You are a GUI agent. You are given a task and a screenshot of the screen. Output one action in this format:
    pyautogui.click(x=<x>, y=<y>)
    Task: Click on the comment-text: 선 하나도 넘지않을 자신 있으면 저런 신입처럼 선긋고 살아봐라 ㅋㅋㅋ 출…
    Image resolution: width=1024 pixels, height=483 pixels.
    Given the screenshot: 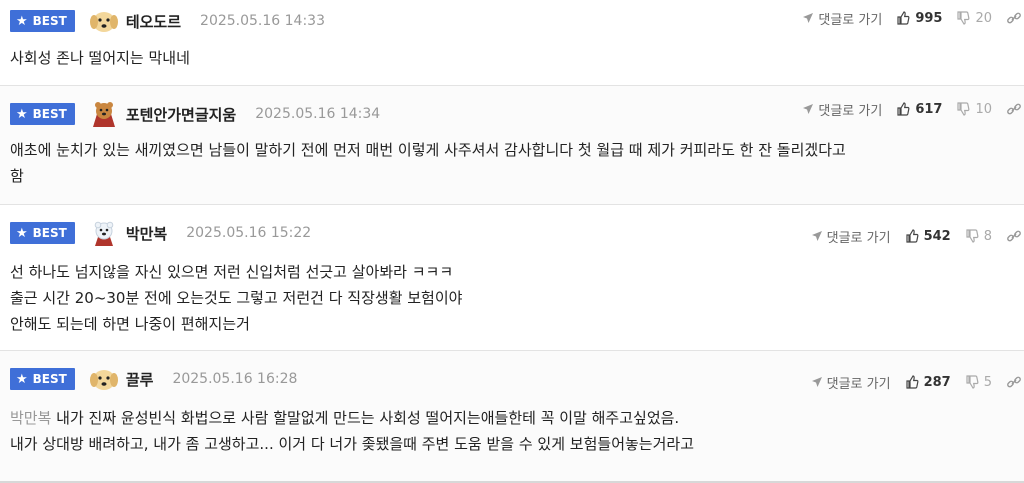 What is the action you would take?
    pyautogui.click(x=236, y=298)
    